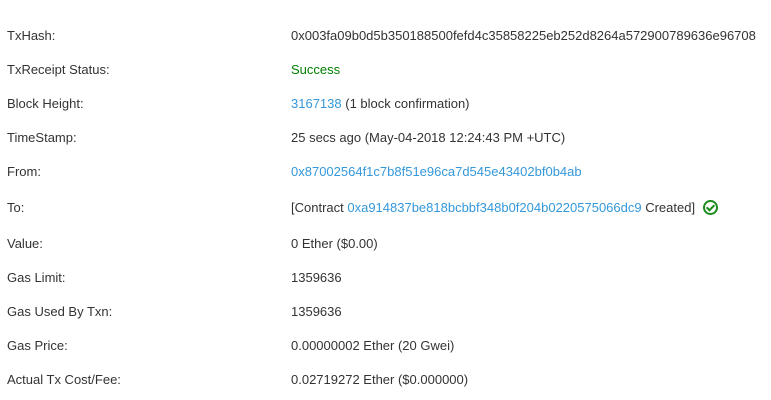  What do you see at coordinates (58, 69) in the screenshot?
I see `status-label: TxReceipt Status:` at bounding box center [58, 69].